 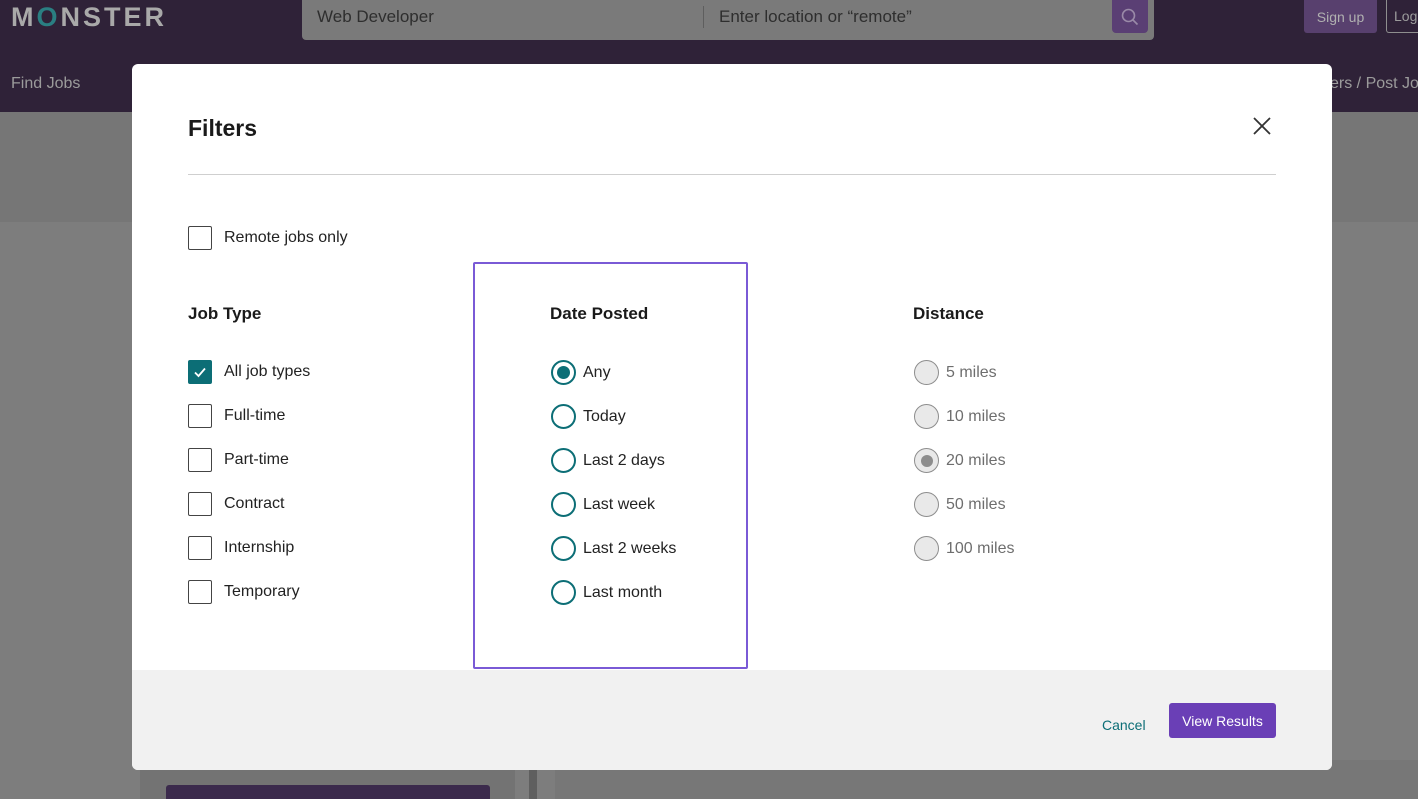 What do you see at coordinates (976, 460) in the screenshot?
I see `distance-label: 20 miles` at bounding box center [976, 460].